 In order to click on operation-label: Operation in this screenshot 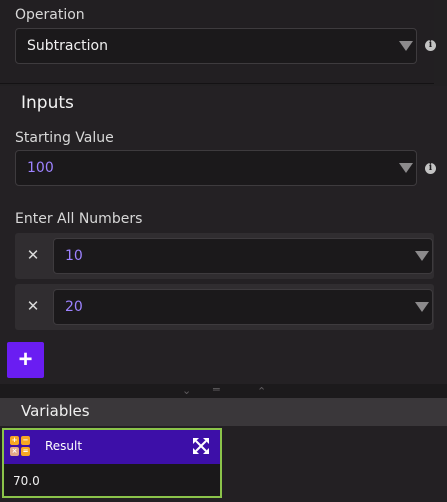, I will do `click(50, 15)`.